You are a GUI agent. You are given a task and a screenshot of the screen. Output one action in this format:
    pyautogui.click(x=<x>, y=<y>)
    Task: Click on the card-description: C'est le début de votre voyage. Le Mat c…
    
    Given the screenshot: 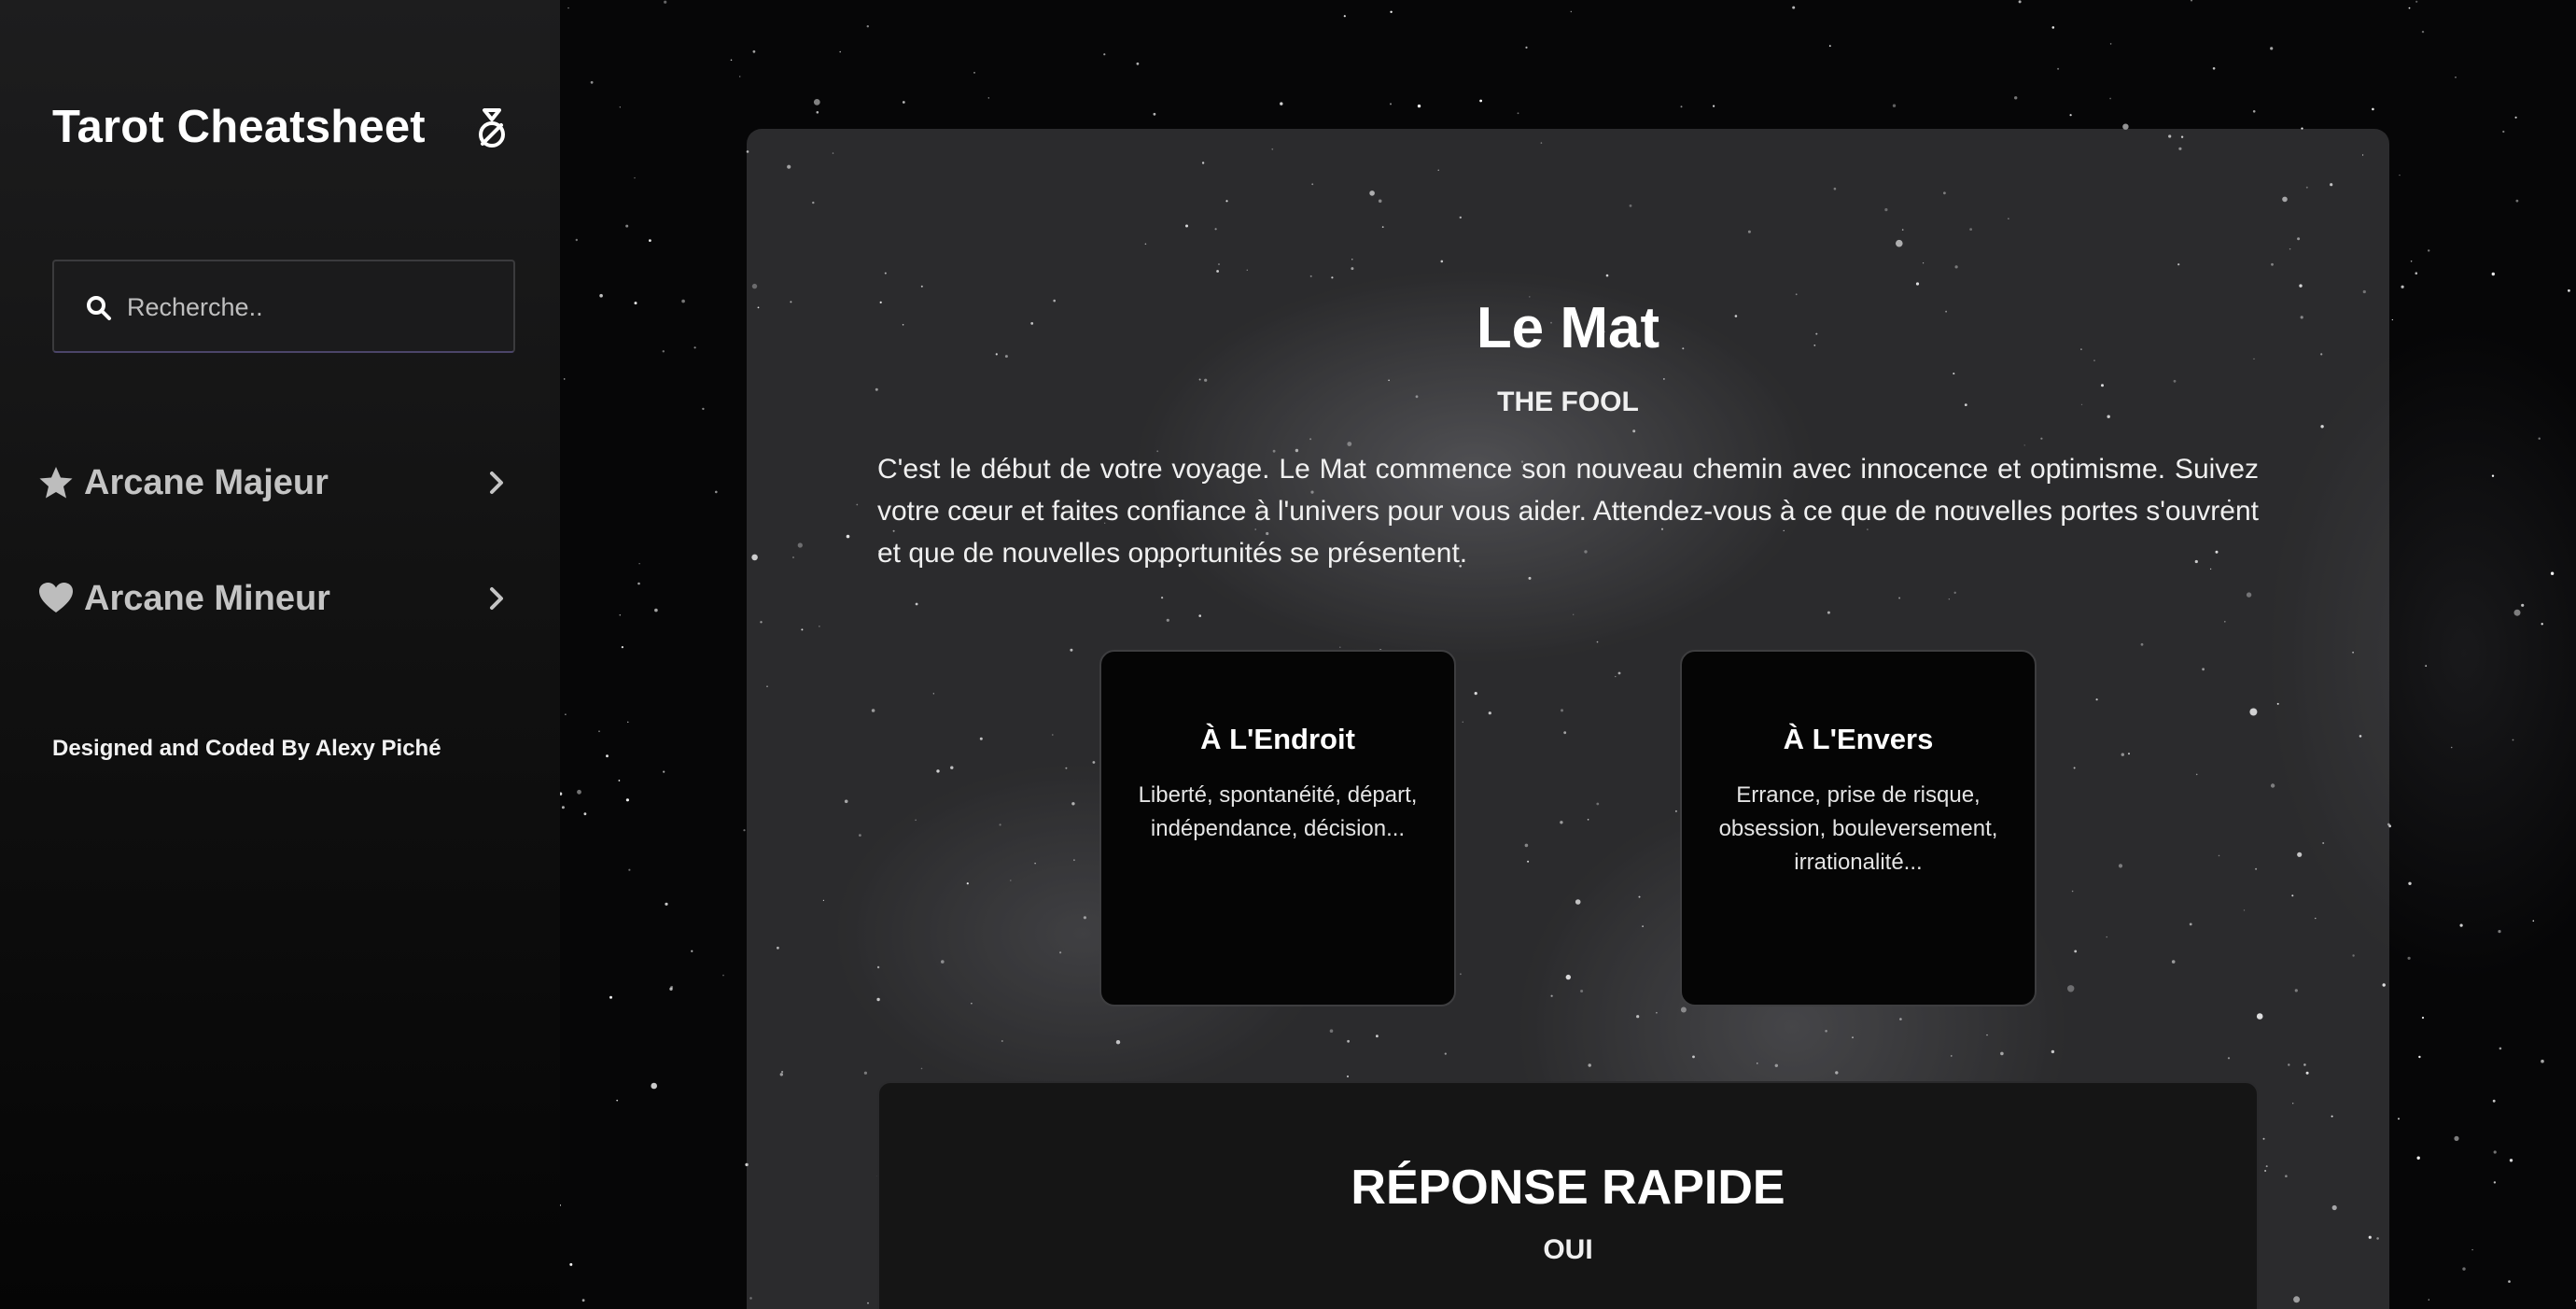 What is the action you would take?
    pyautogui.click(x=1568, y=511)
    